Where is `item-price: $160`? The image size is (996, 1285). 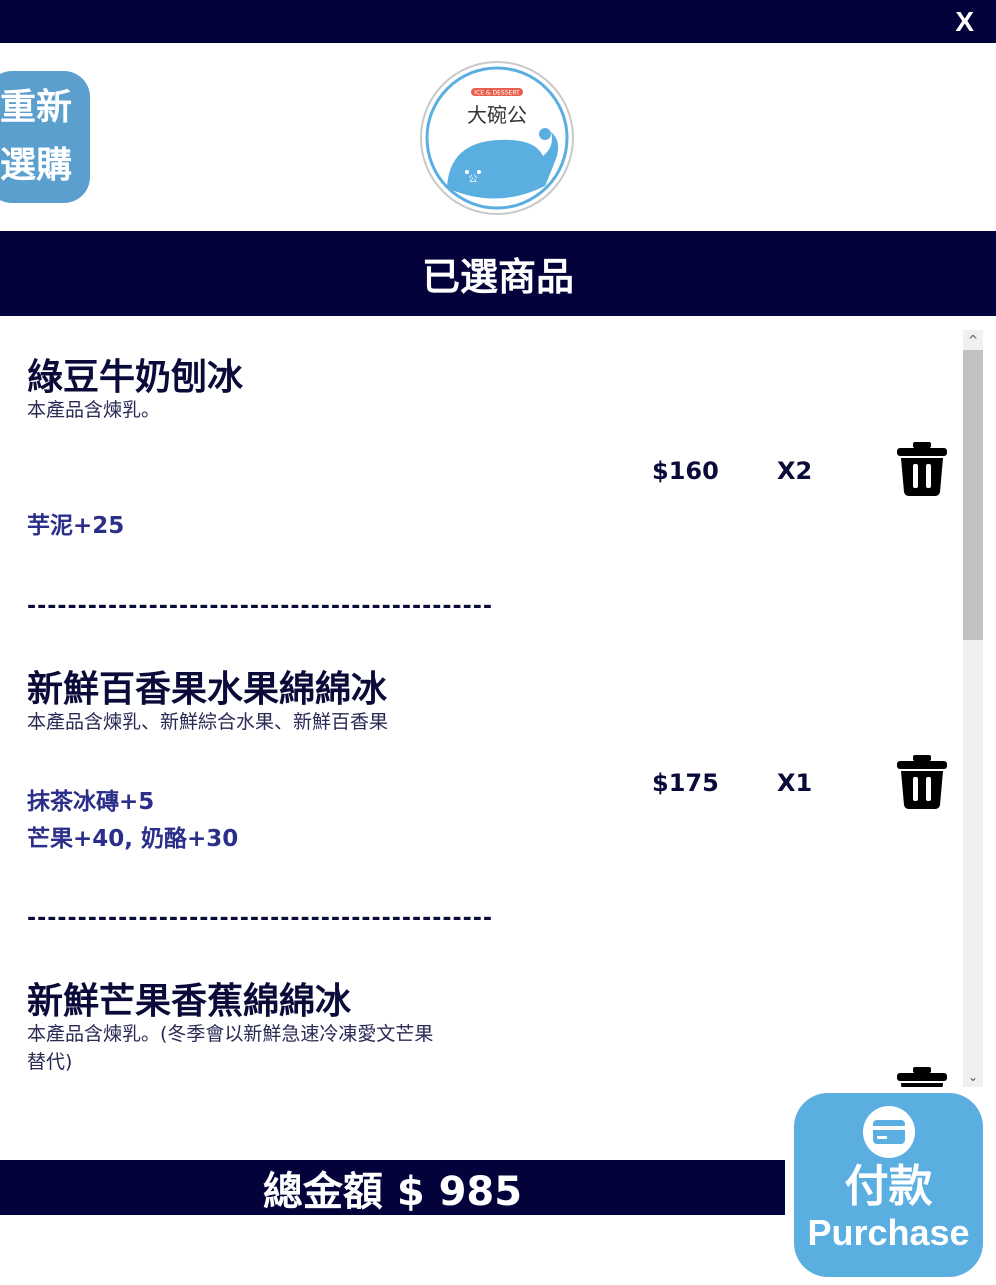
item-price: $160 is located at coordinates (685, 471).